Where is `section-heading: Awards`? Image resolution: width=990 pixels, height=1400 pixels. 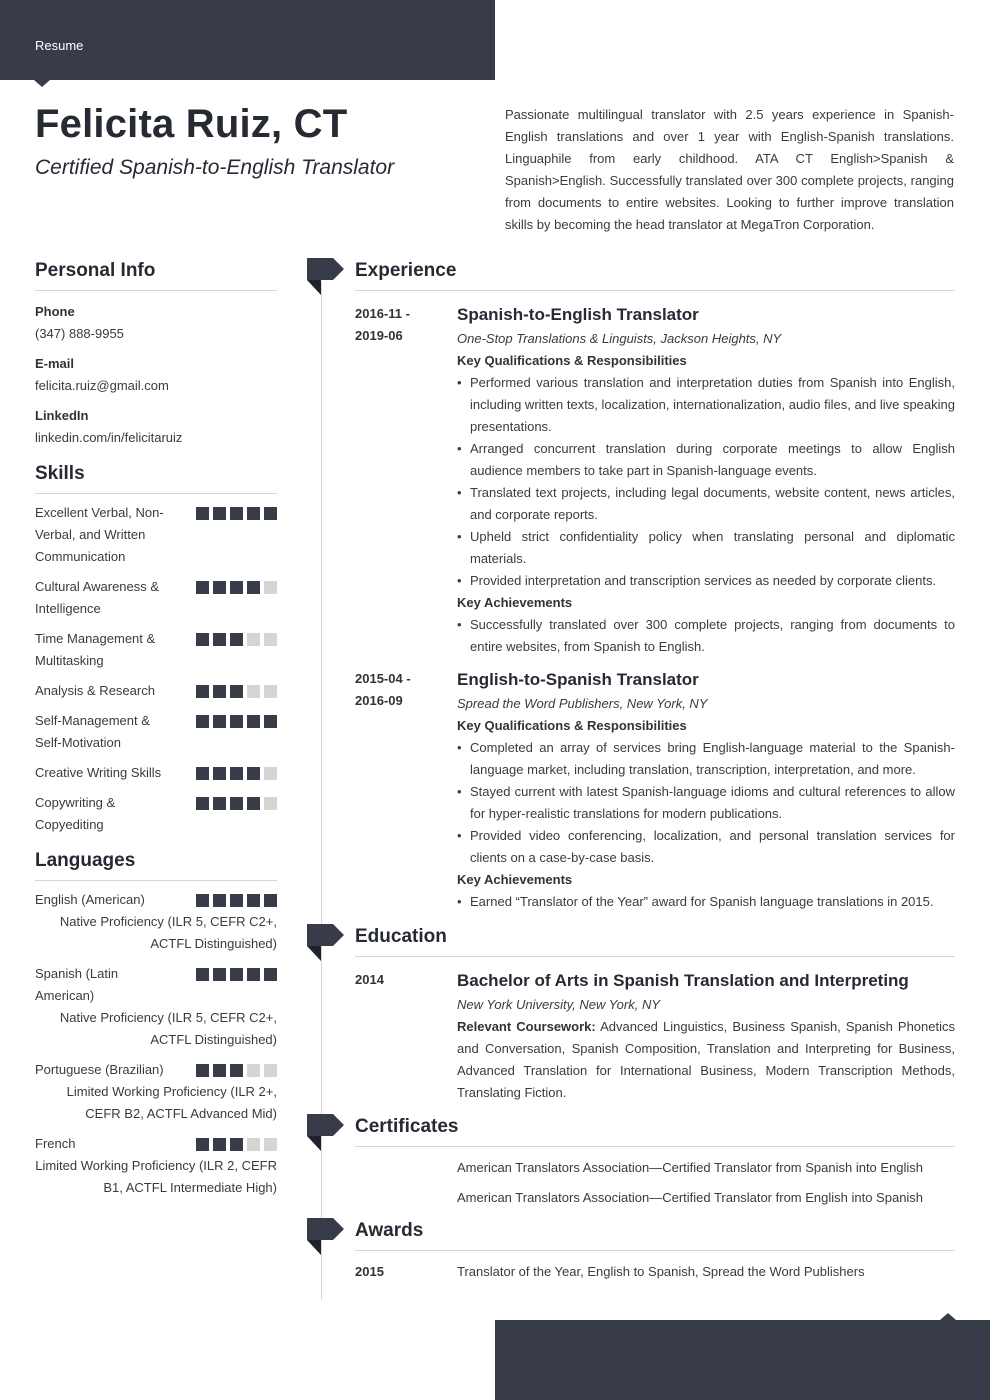 section-heading: Awards is located at coordinates (655, 1234).